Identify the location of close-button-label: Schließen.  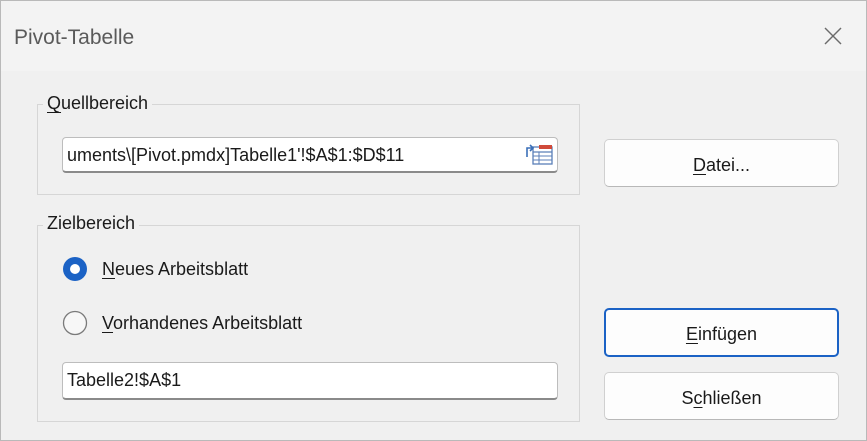
(721, 398).